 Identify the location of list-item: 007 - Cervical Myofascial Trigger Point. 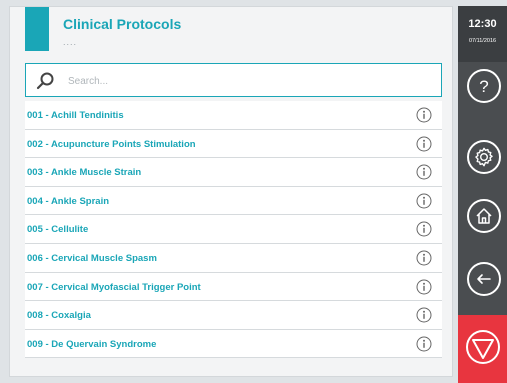
(233, 287).